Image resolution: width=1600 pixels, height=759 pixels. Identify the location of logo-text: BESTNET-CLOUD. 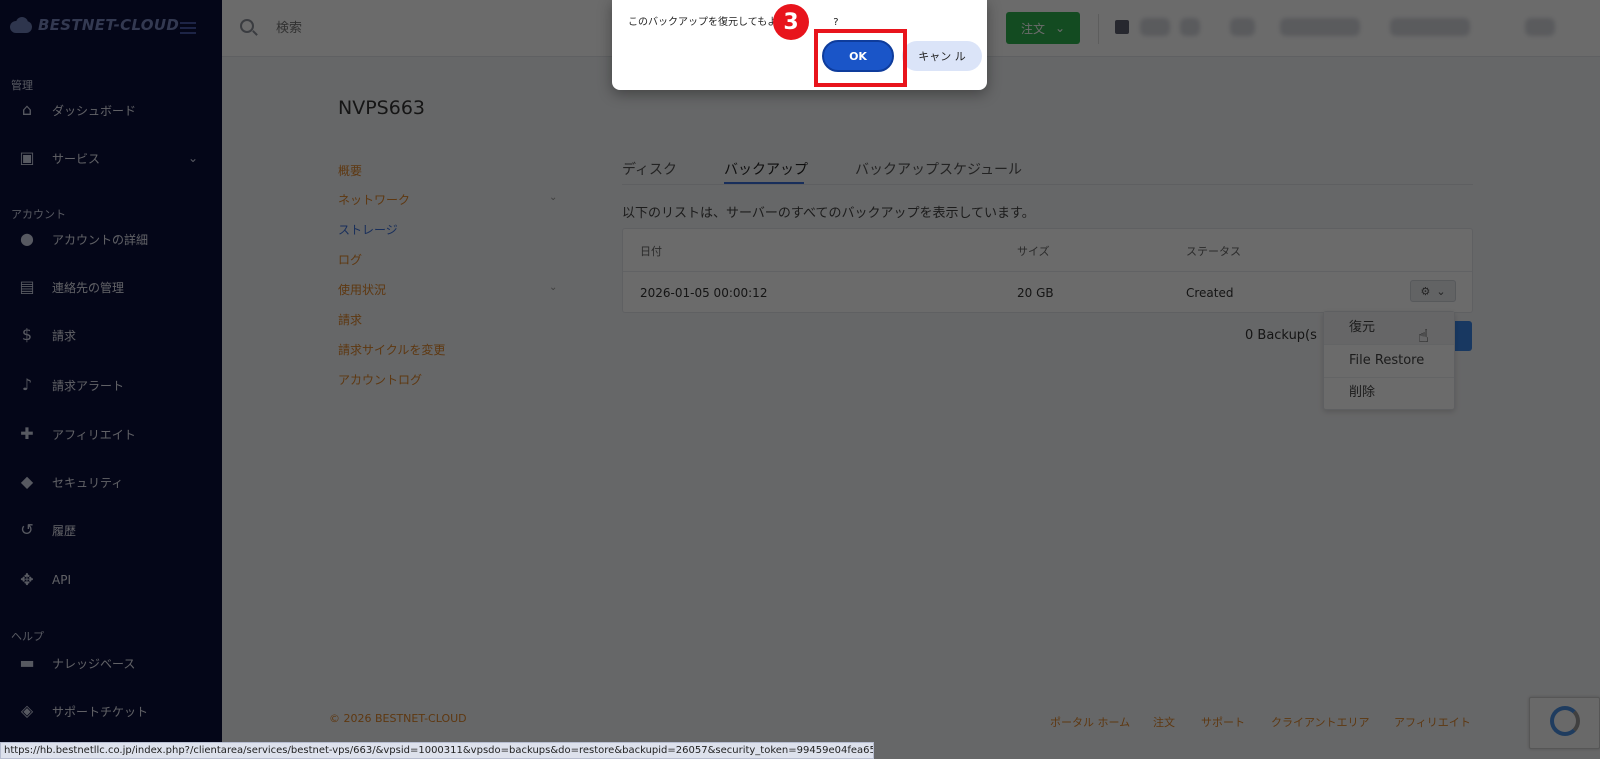
(109, 25).